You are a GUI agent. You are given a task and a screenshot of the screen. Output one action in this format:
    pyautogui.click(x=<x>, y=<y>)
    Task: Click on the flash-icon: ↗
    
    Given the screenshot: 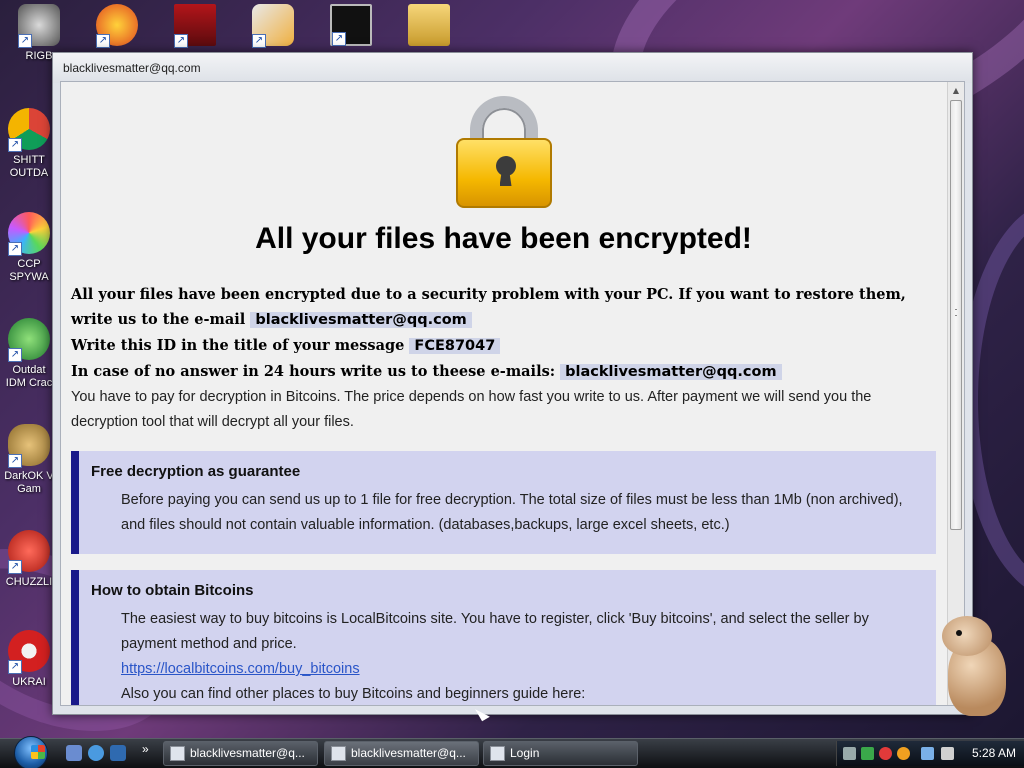 What is the action you would take?
    pyautogui.click(x=195, y=26)
    